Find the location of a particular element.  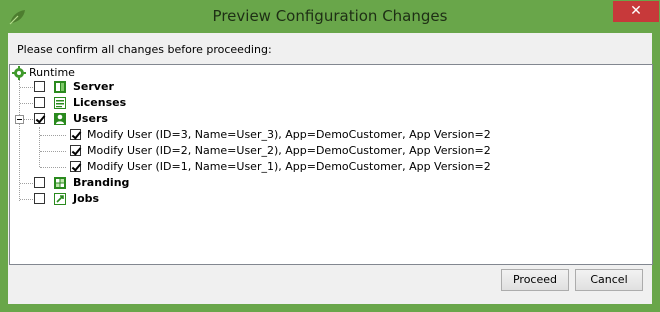

proceed-button: Proceed is located at coordinates (535, 280).